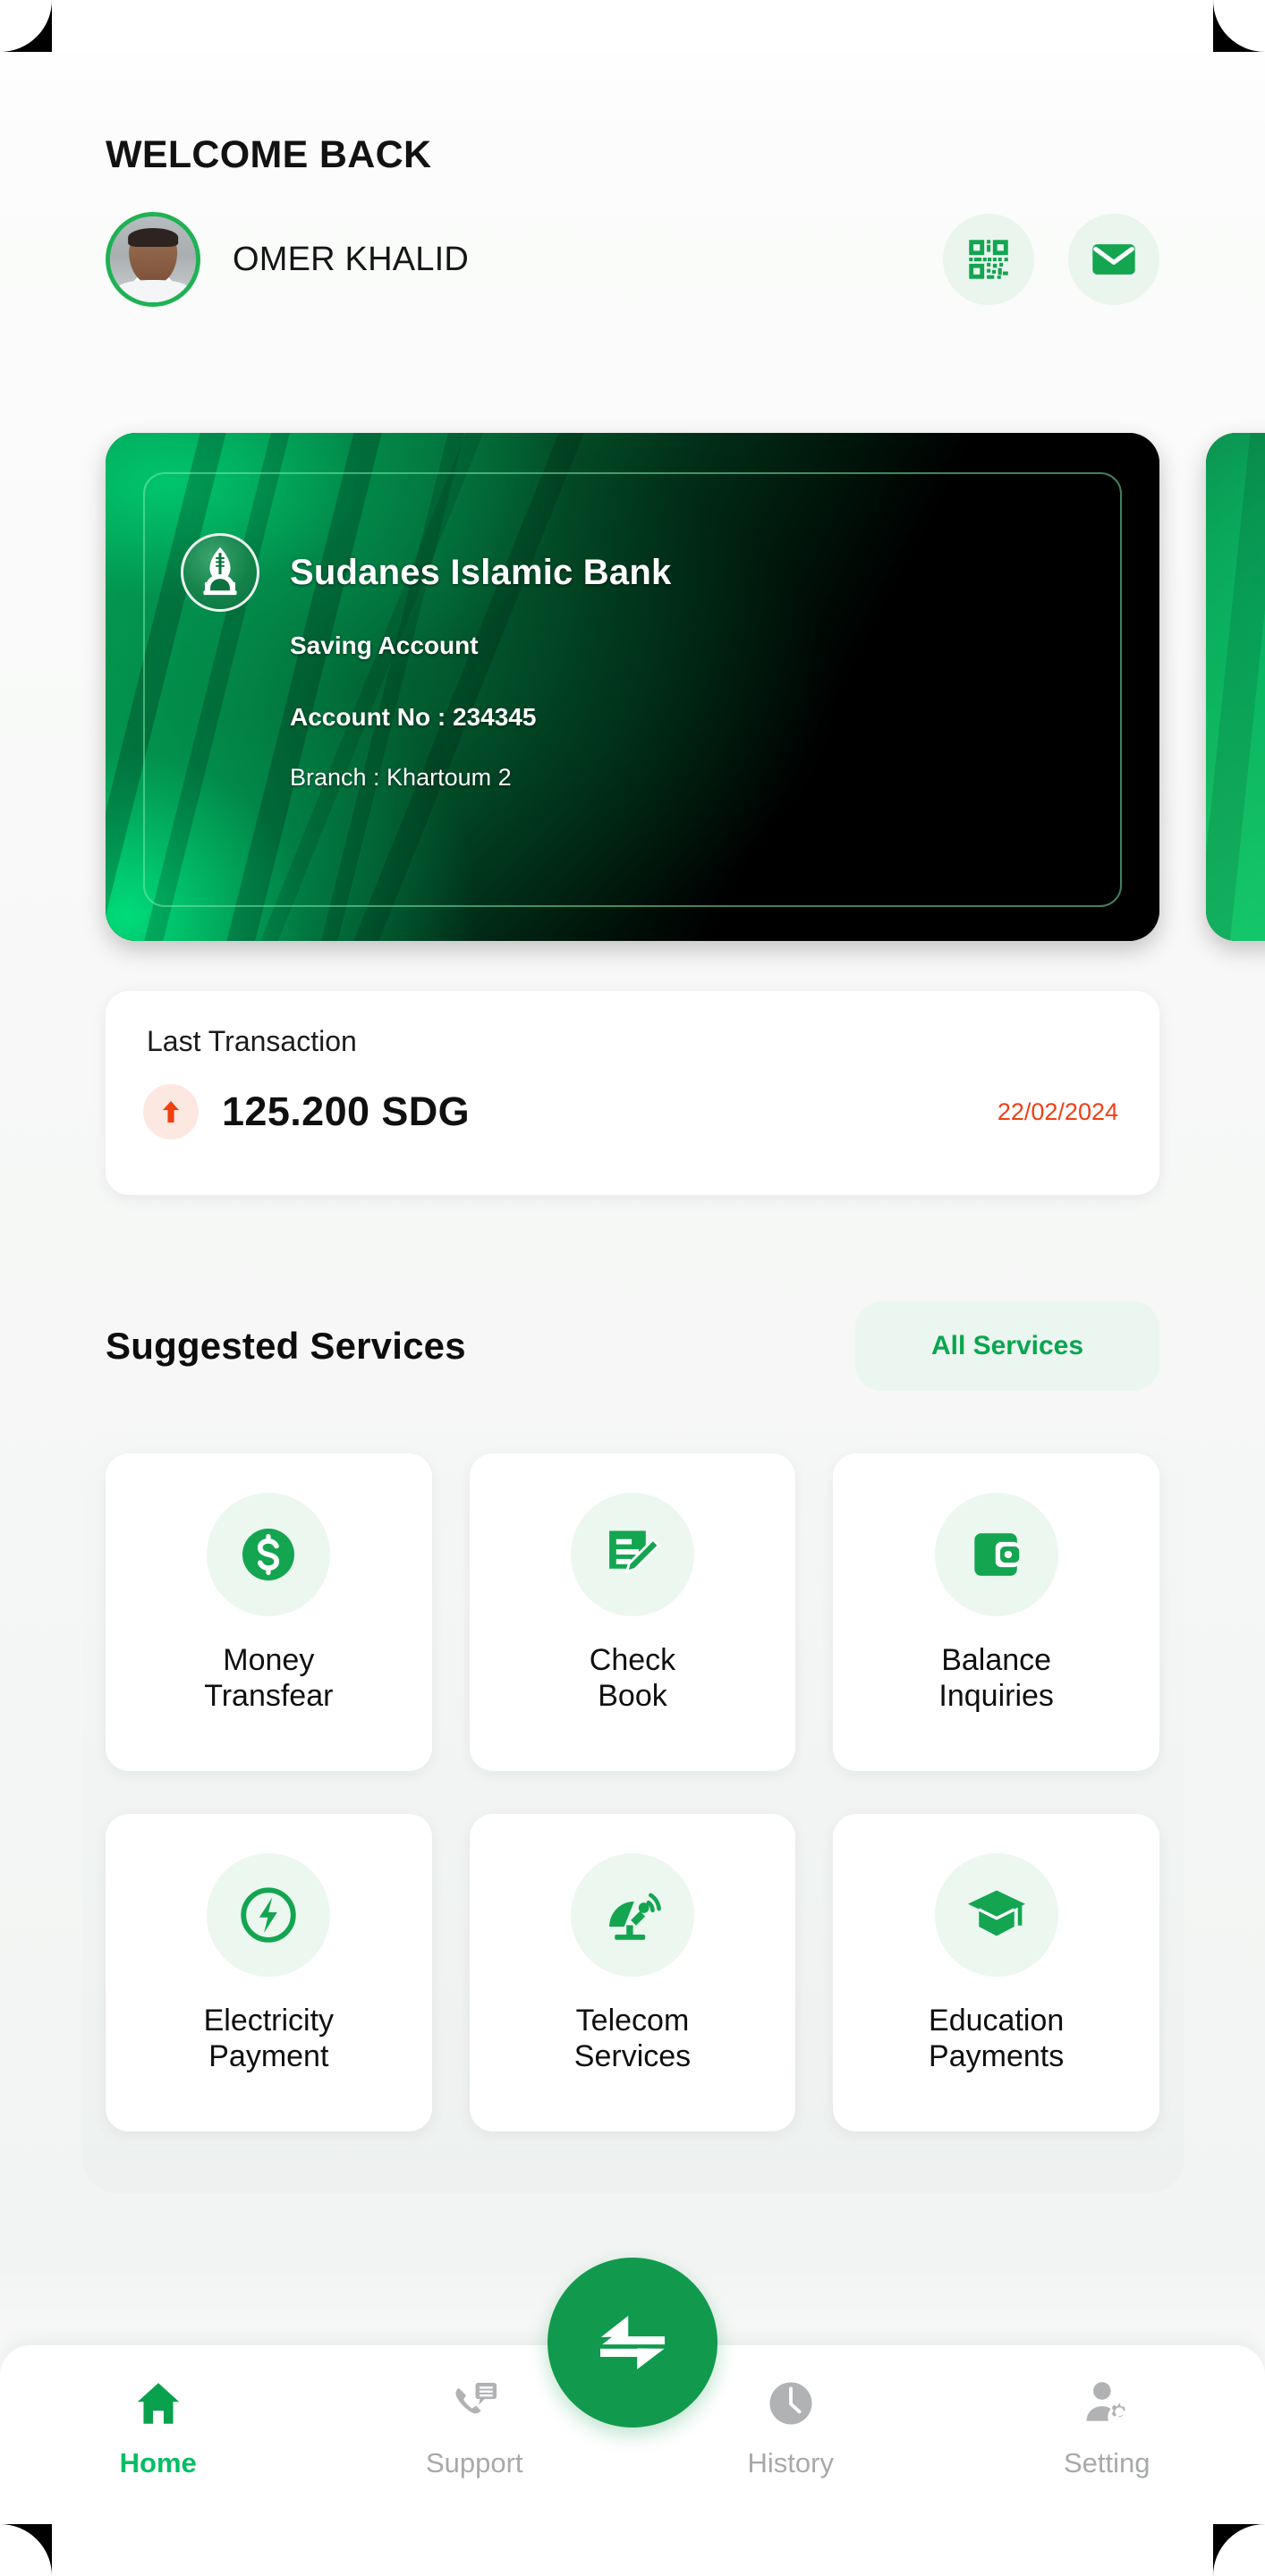 Image resolution: width=1265 pixels, height=2576 pixels. I want to click on mail-icon, so click(1113, 259).